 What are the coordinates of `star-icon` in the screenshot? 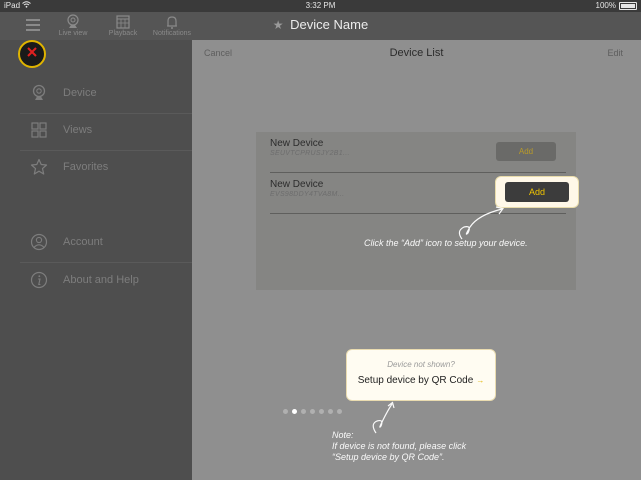 It's located at (39, 167).